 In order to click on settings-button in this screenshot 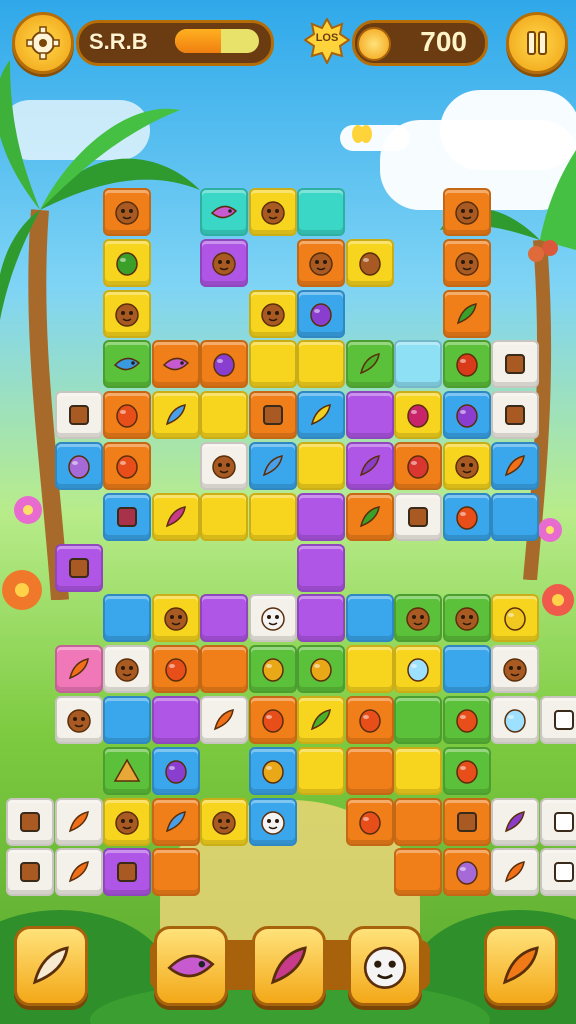, I will do `click(43, 43)`.